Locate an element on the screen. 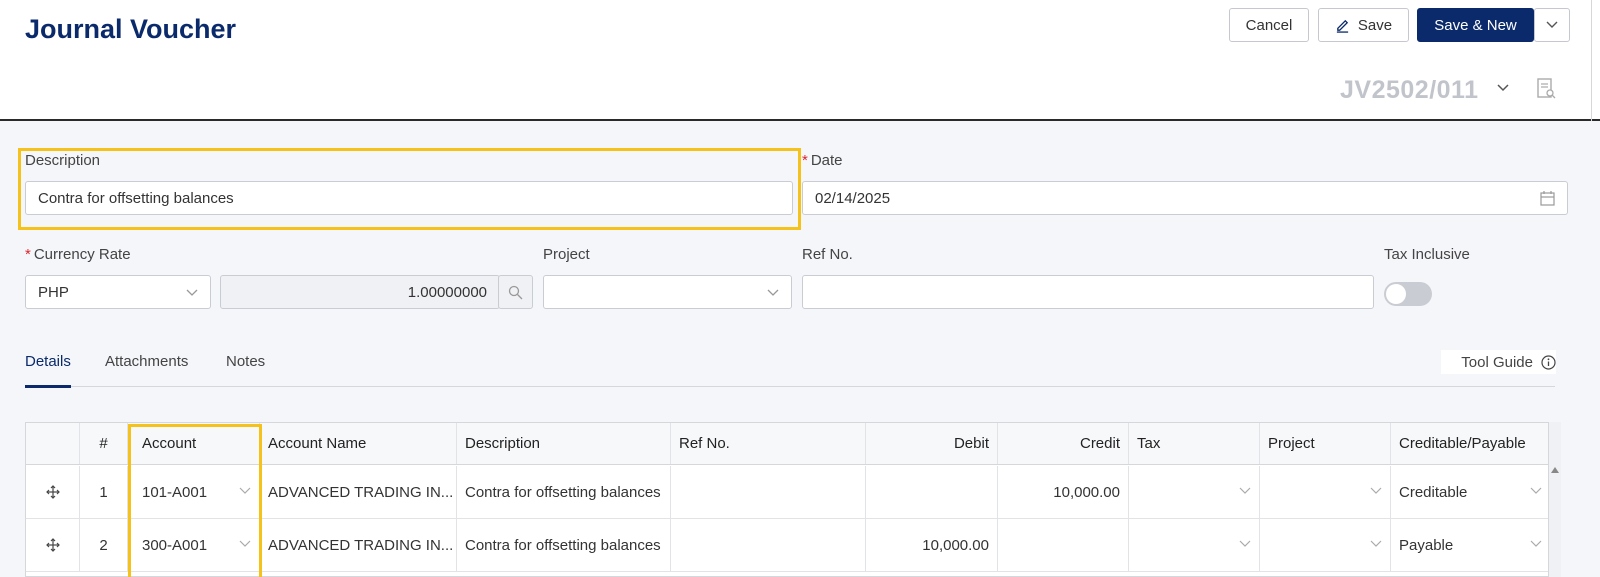 This screenshot has width=1600, height=577. row-number: 2 is located at coordinates (104, 545).